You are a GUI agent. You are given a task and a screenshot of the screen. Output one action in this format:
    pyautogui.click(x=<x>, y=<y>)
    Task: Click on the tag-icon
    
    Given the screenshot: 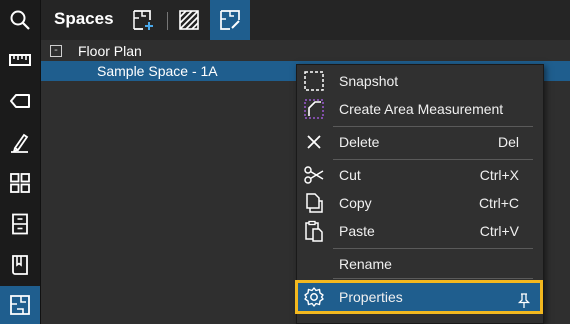 What is the action you would take?
    pyautogui.click(x=20, y=101)
    